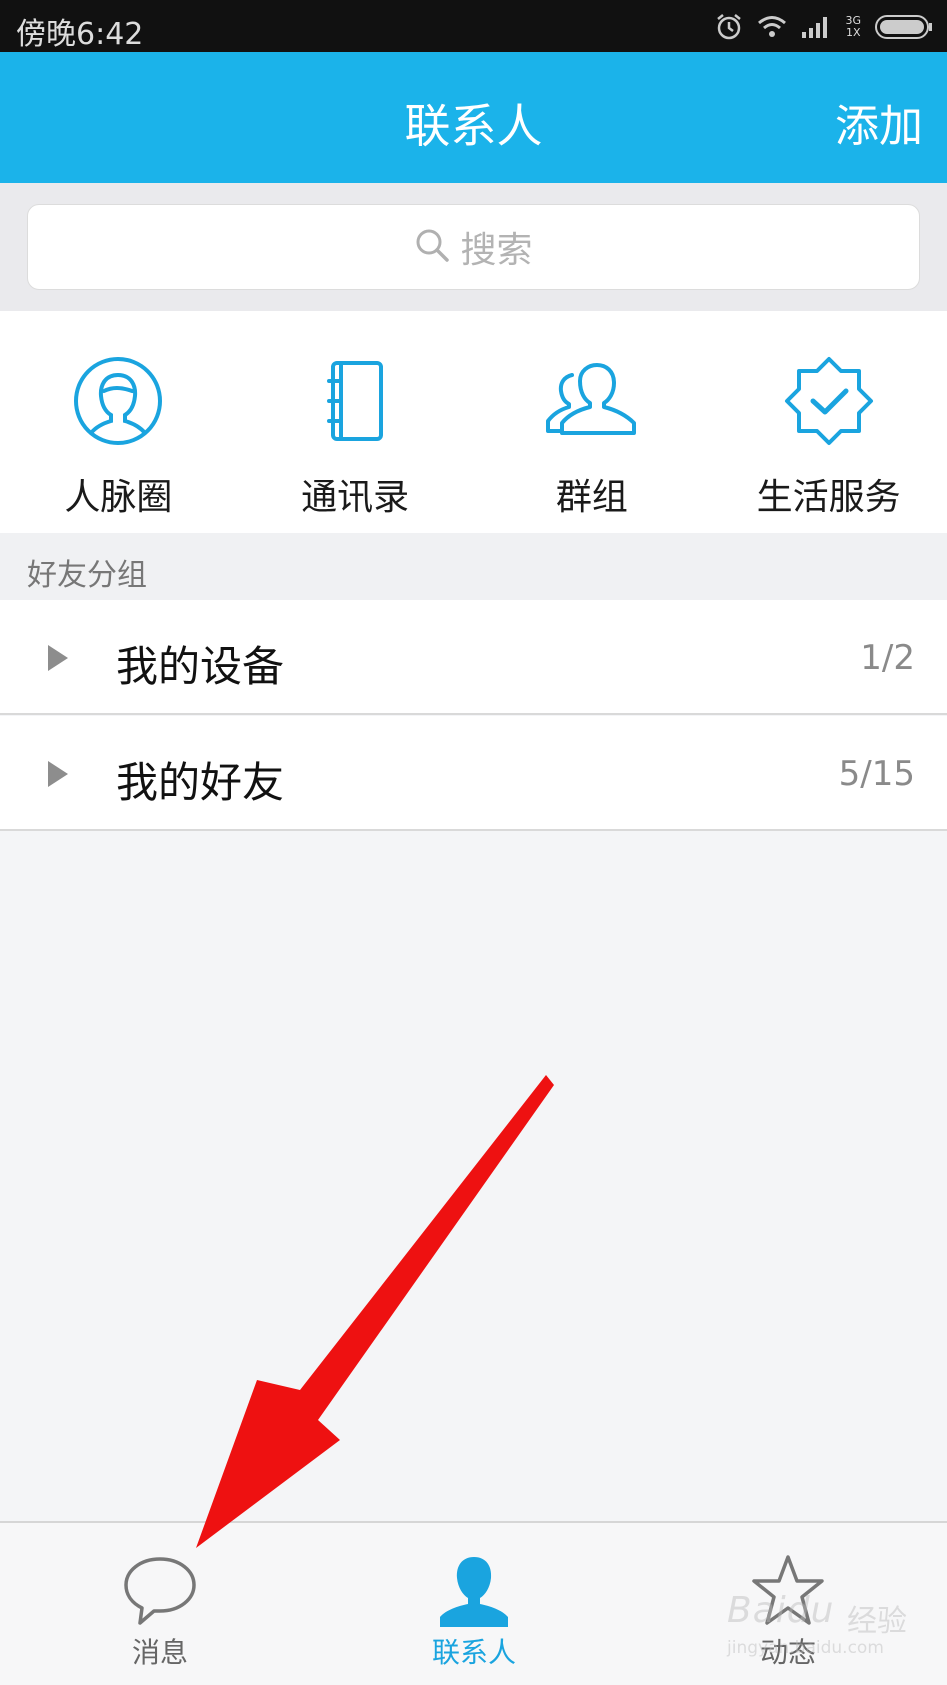 This screenshot has height=1685, width=947. Describe the element at coordinates (473, 26) in the screenshot. I see `status-bar: 傍晚6:42 3G 1X` at that location.